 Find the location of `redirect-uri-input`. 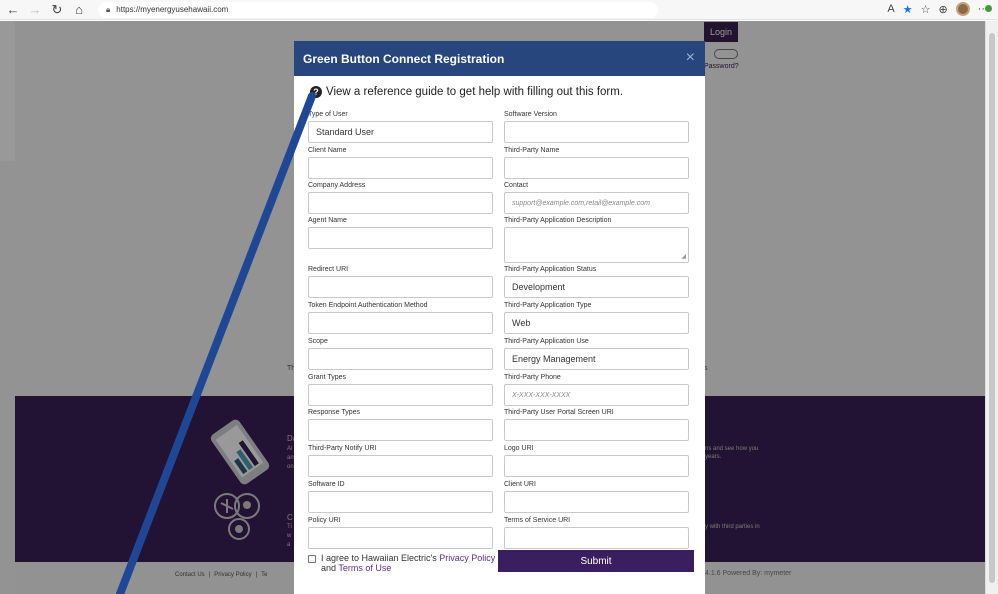

redirect-uri-input is located at coordinates (400, 287).